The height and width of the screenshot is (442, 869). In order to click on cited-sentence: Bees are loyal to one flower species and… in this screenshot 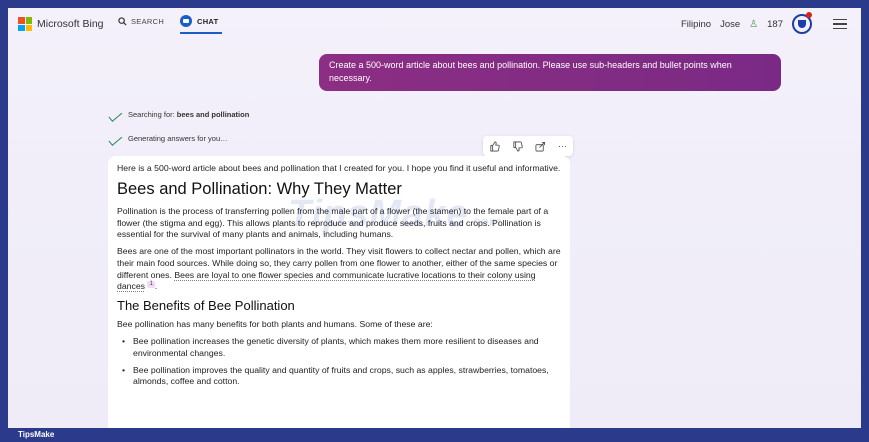, I will do `click(326, 281)`.